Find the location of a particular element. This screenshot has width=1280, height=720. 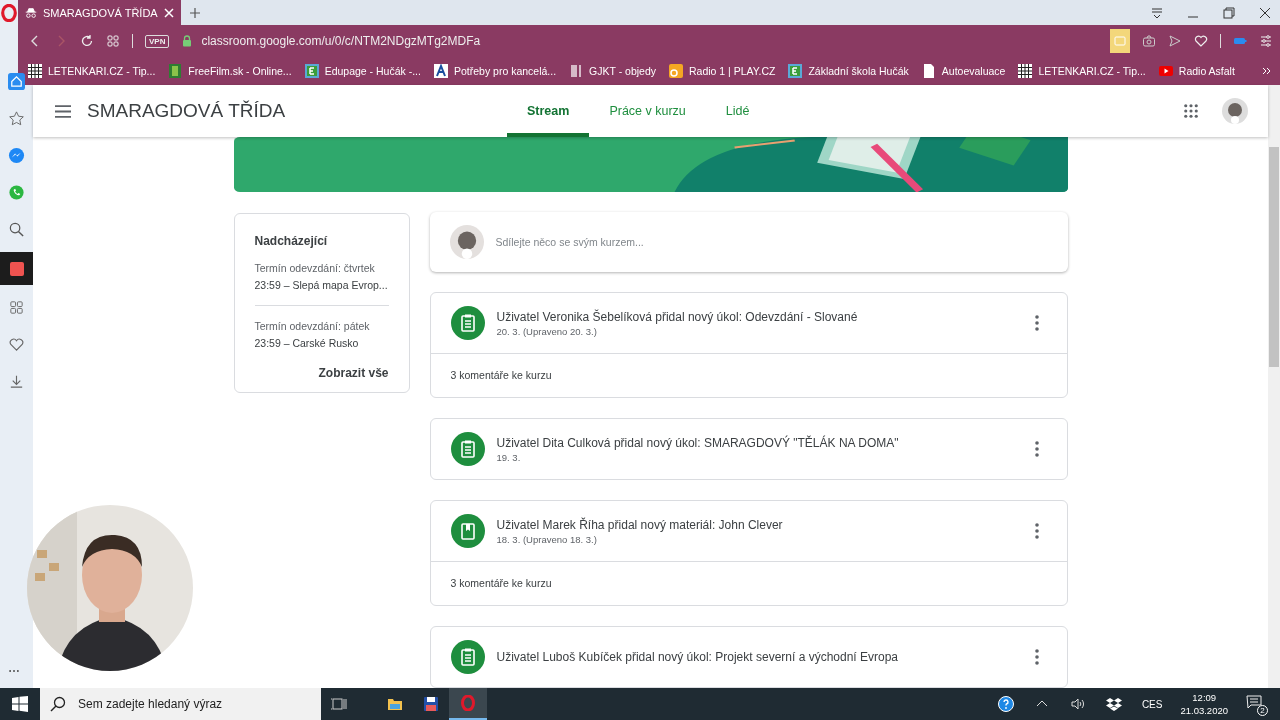

more-bookmarks-icon is located at coordinates (1266, 71).